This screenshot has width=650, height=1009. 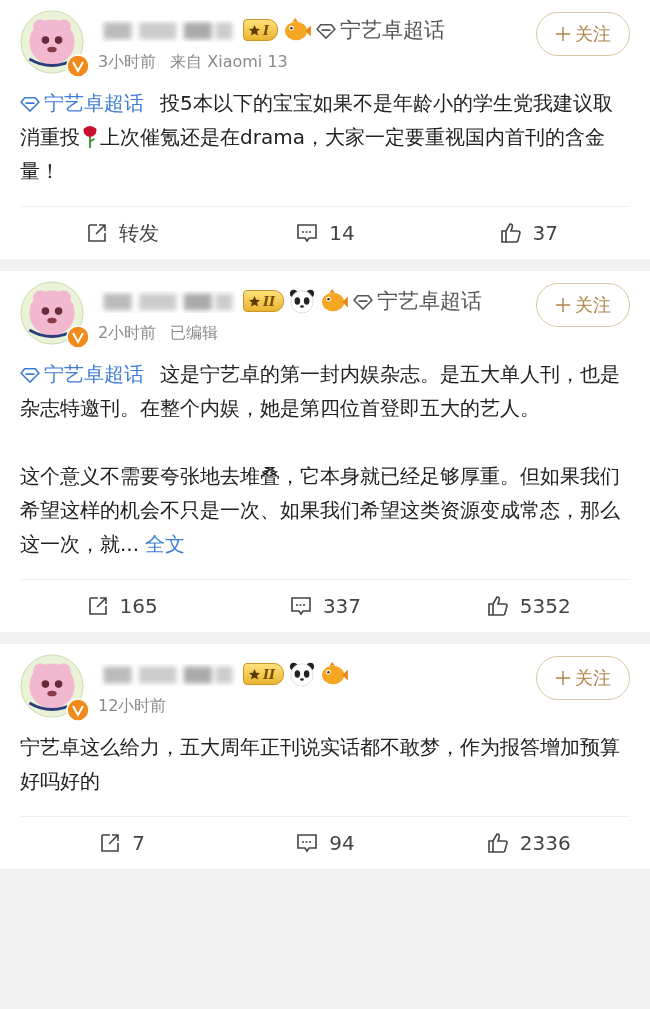 What do you see at coordinates (122, 843) in the screenshot?
I see `repost-button: 7` at bounding box center [122, 843].